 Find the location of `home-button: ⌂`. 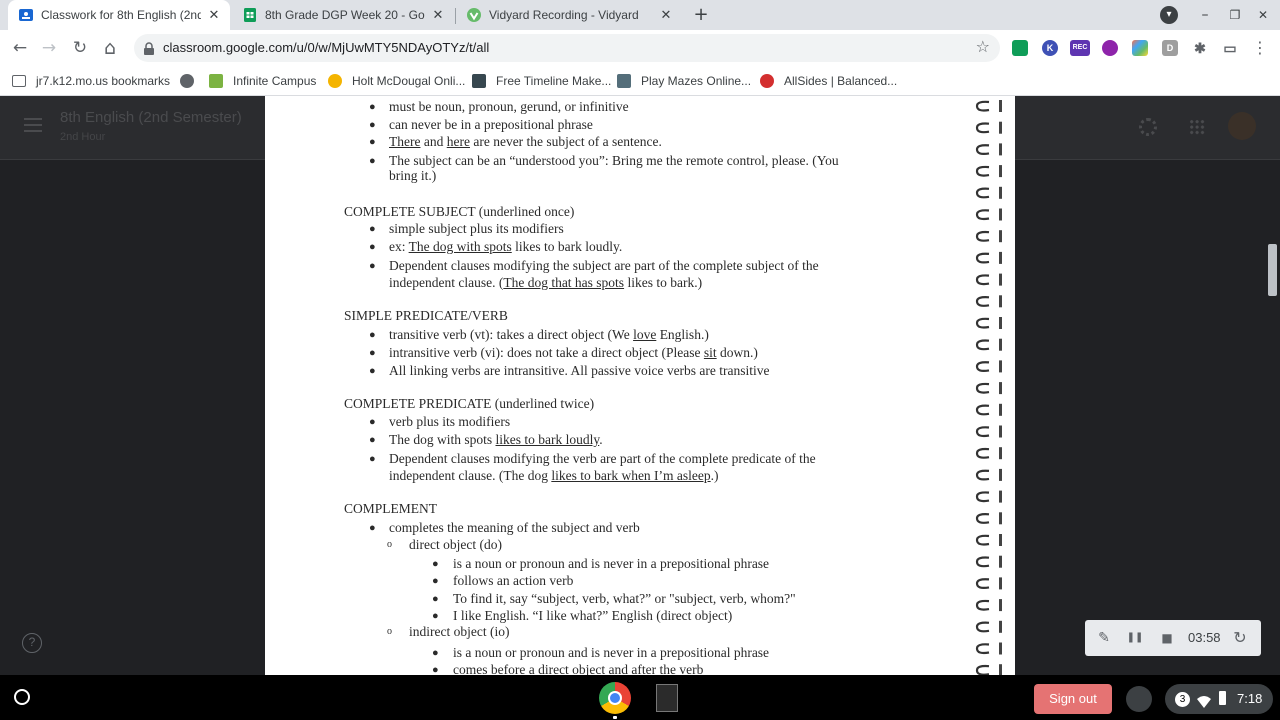

home-button: ⌂ is located at coordinates (110, 48).